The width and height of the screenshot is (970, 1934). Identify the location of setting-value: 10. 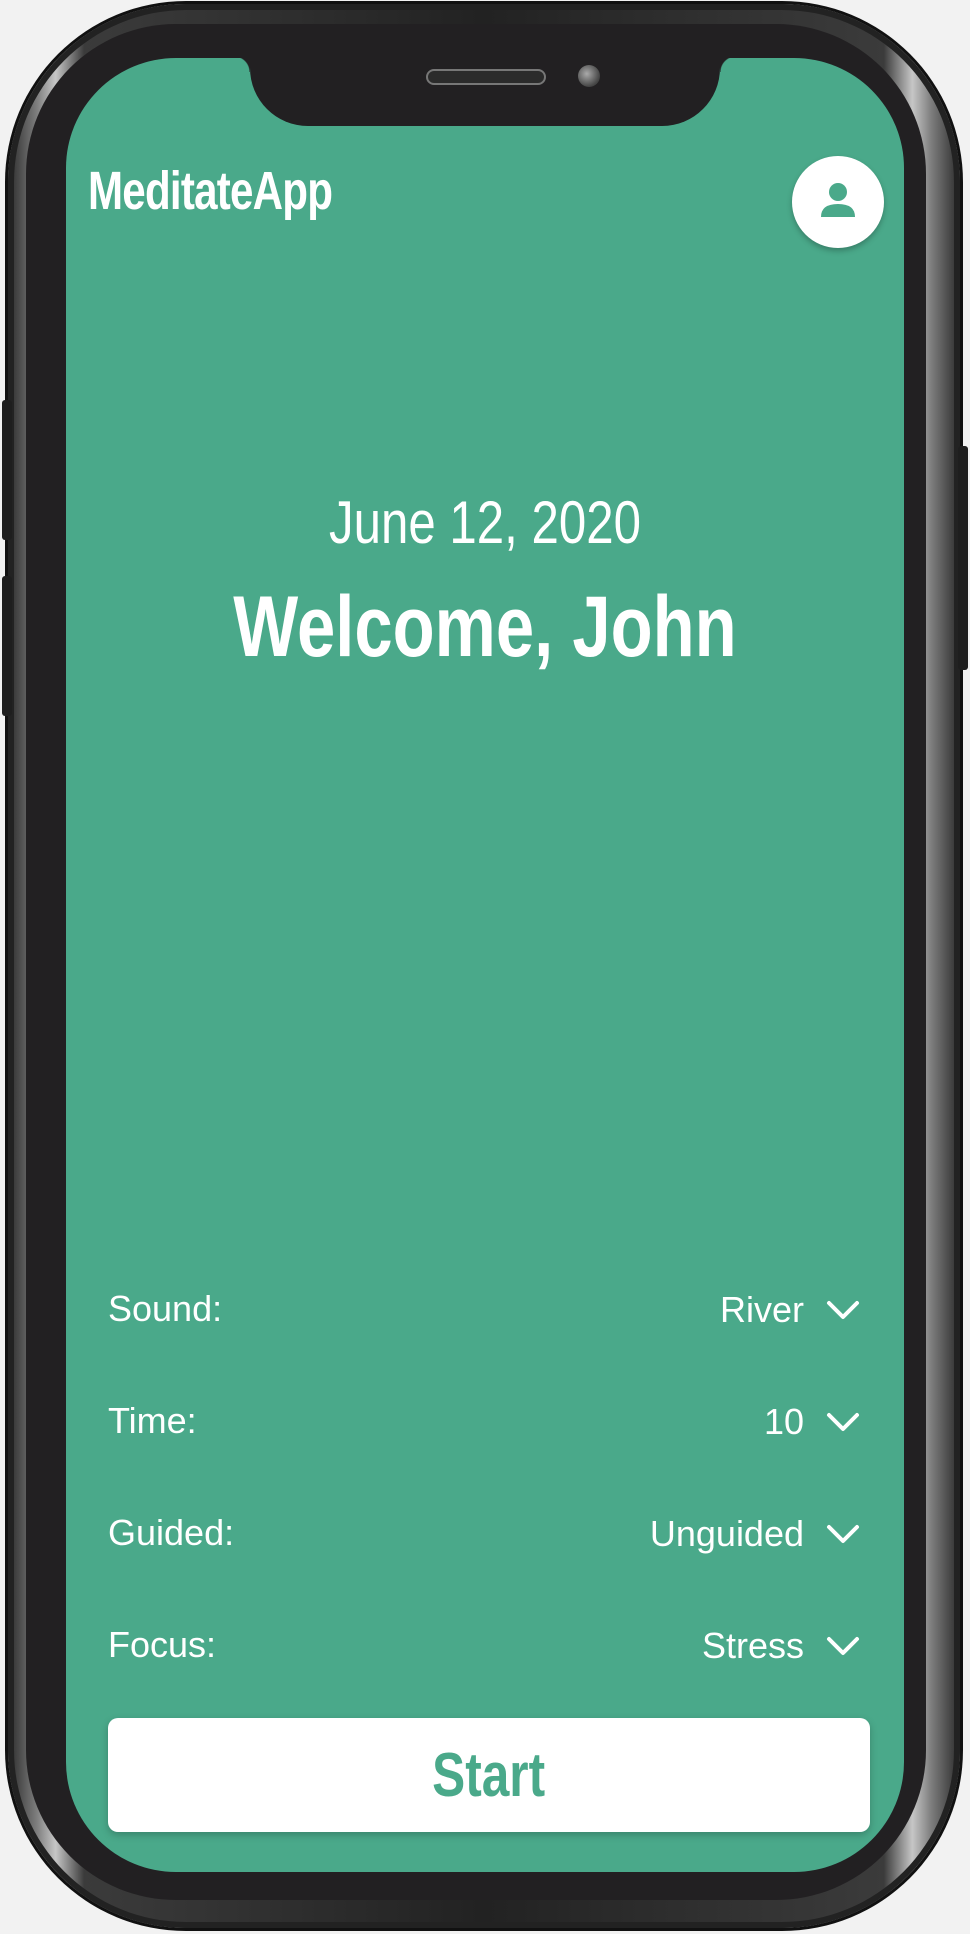
(783, 1421).